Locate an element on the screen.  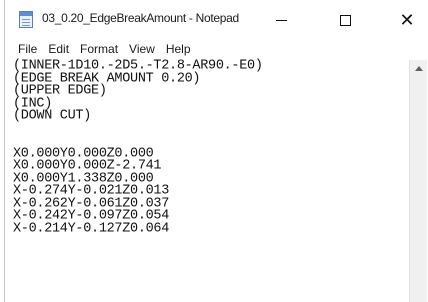
close-icon: ✕ is located at coordinates (407, 20).